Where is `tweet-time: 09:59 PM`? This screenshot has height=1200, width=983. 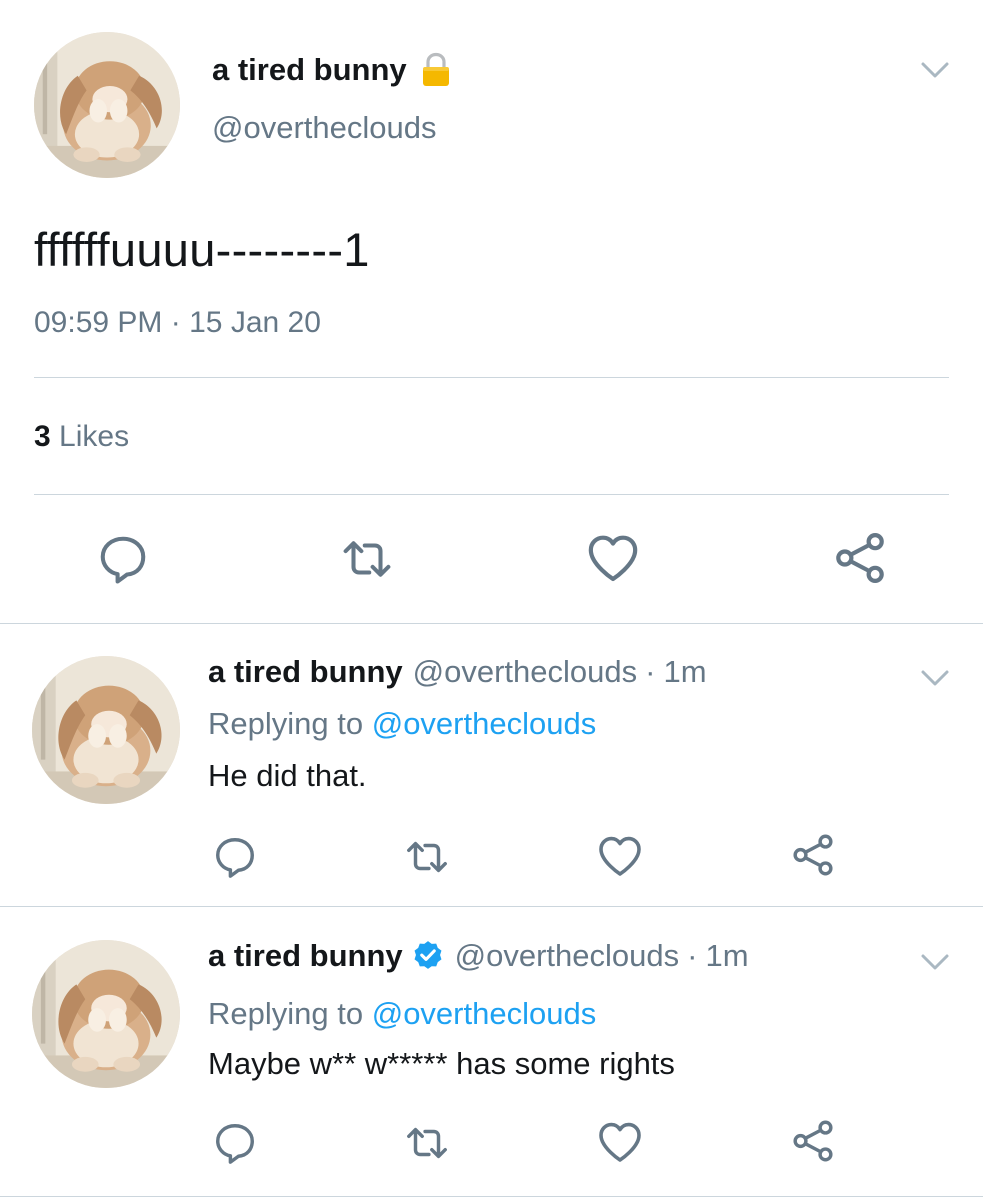
tweet-time: 09:59 PM is located at coordinates (98, 322).